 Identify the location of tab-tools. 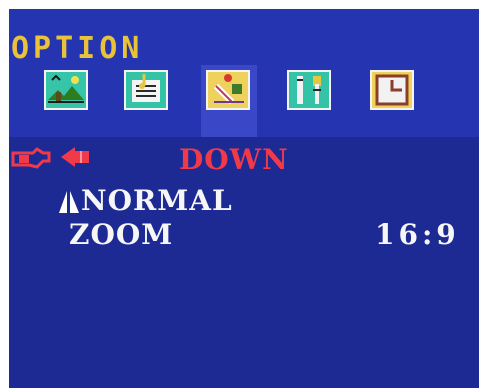
(310, 94).